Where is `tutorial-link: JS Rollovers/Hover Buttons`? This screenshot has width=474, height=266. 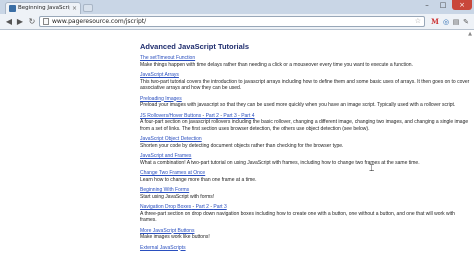
tutorial-link: JS Rollovers/Hover Buttons is located at coordinates (170, 116).